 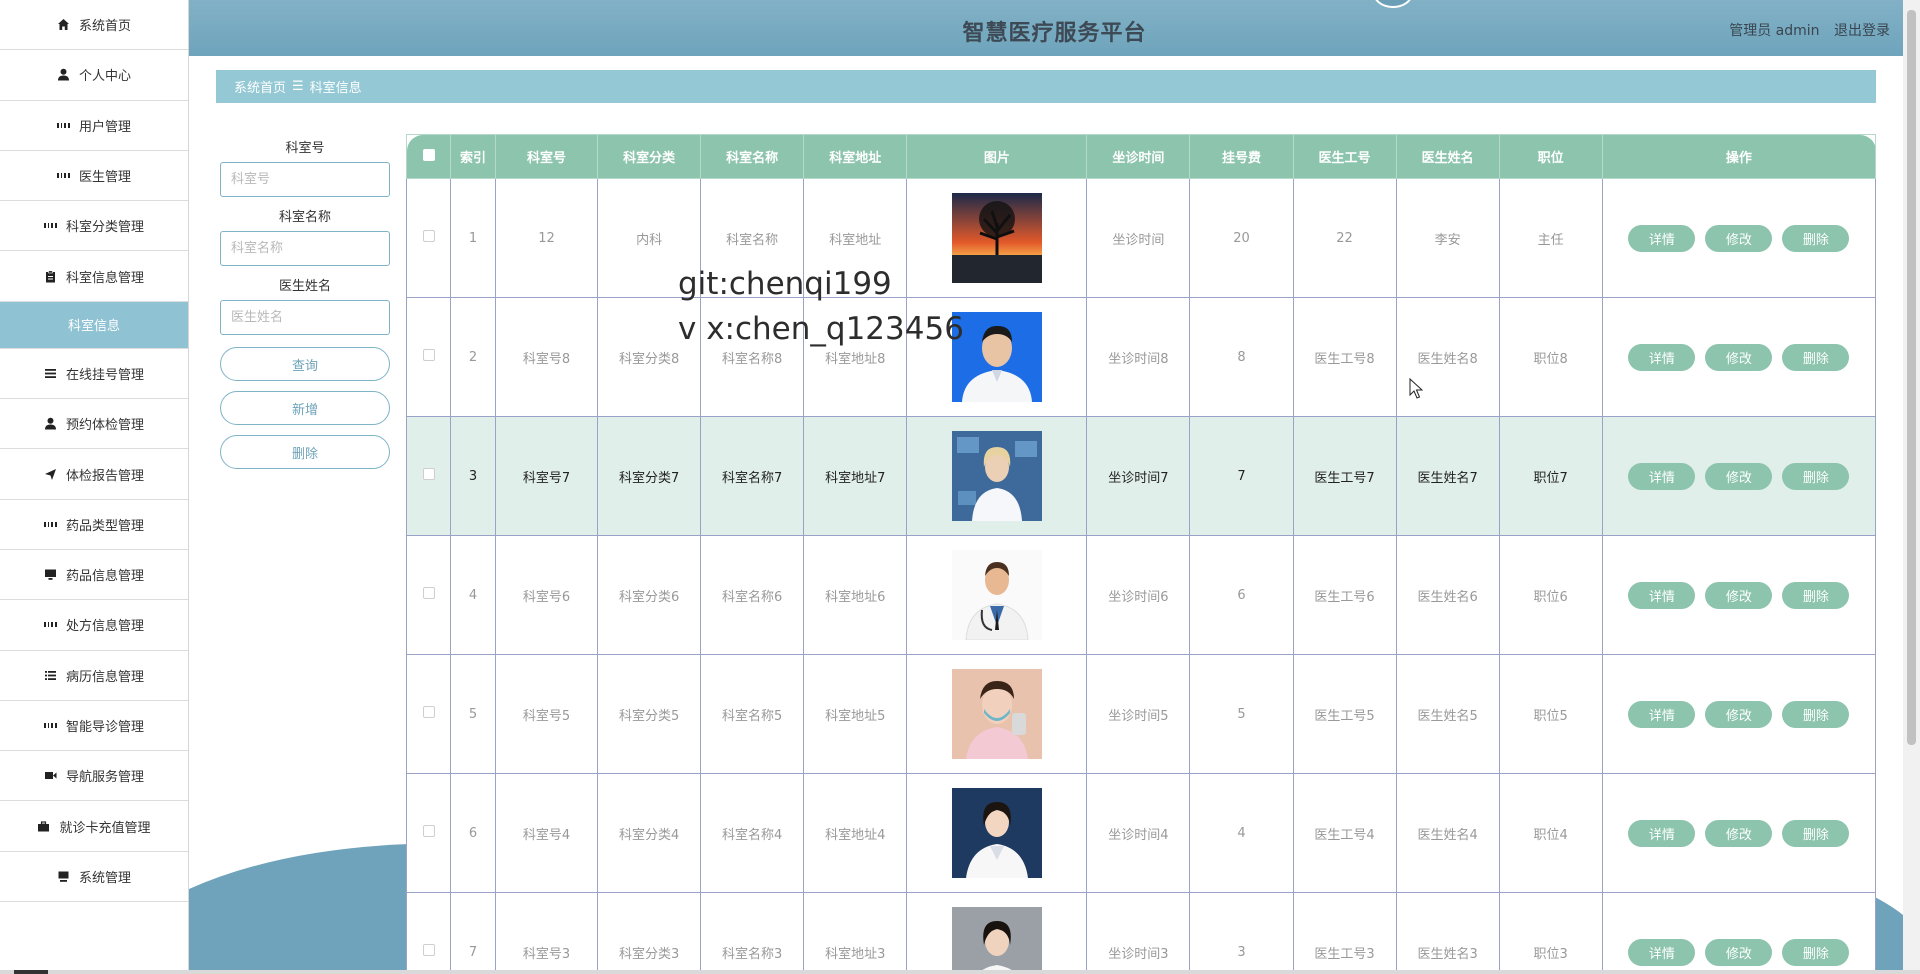 What do you see at coordinates (260, 86) in the screenshot?
I see `breadcrumb-home: 系统首页` at bounding box center [260, 86].